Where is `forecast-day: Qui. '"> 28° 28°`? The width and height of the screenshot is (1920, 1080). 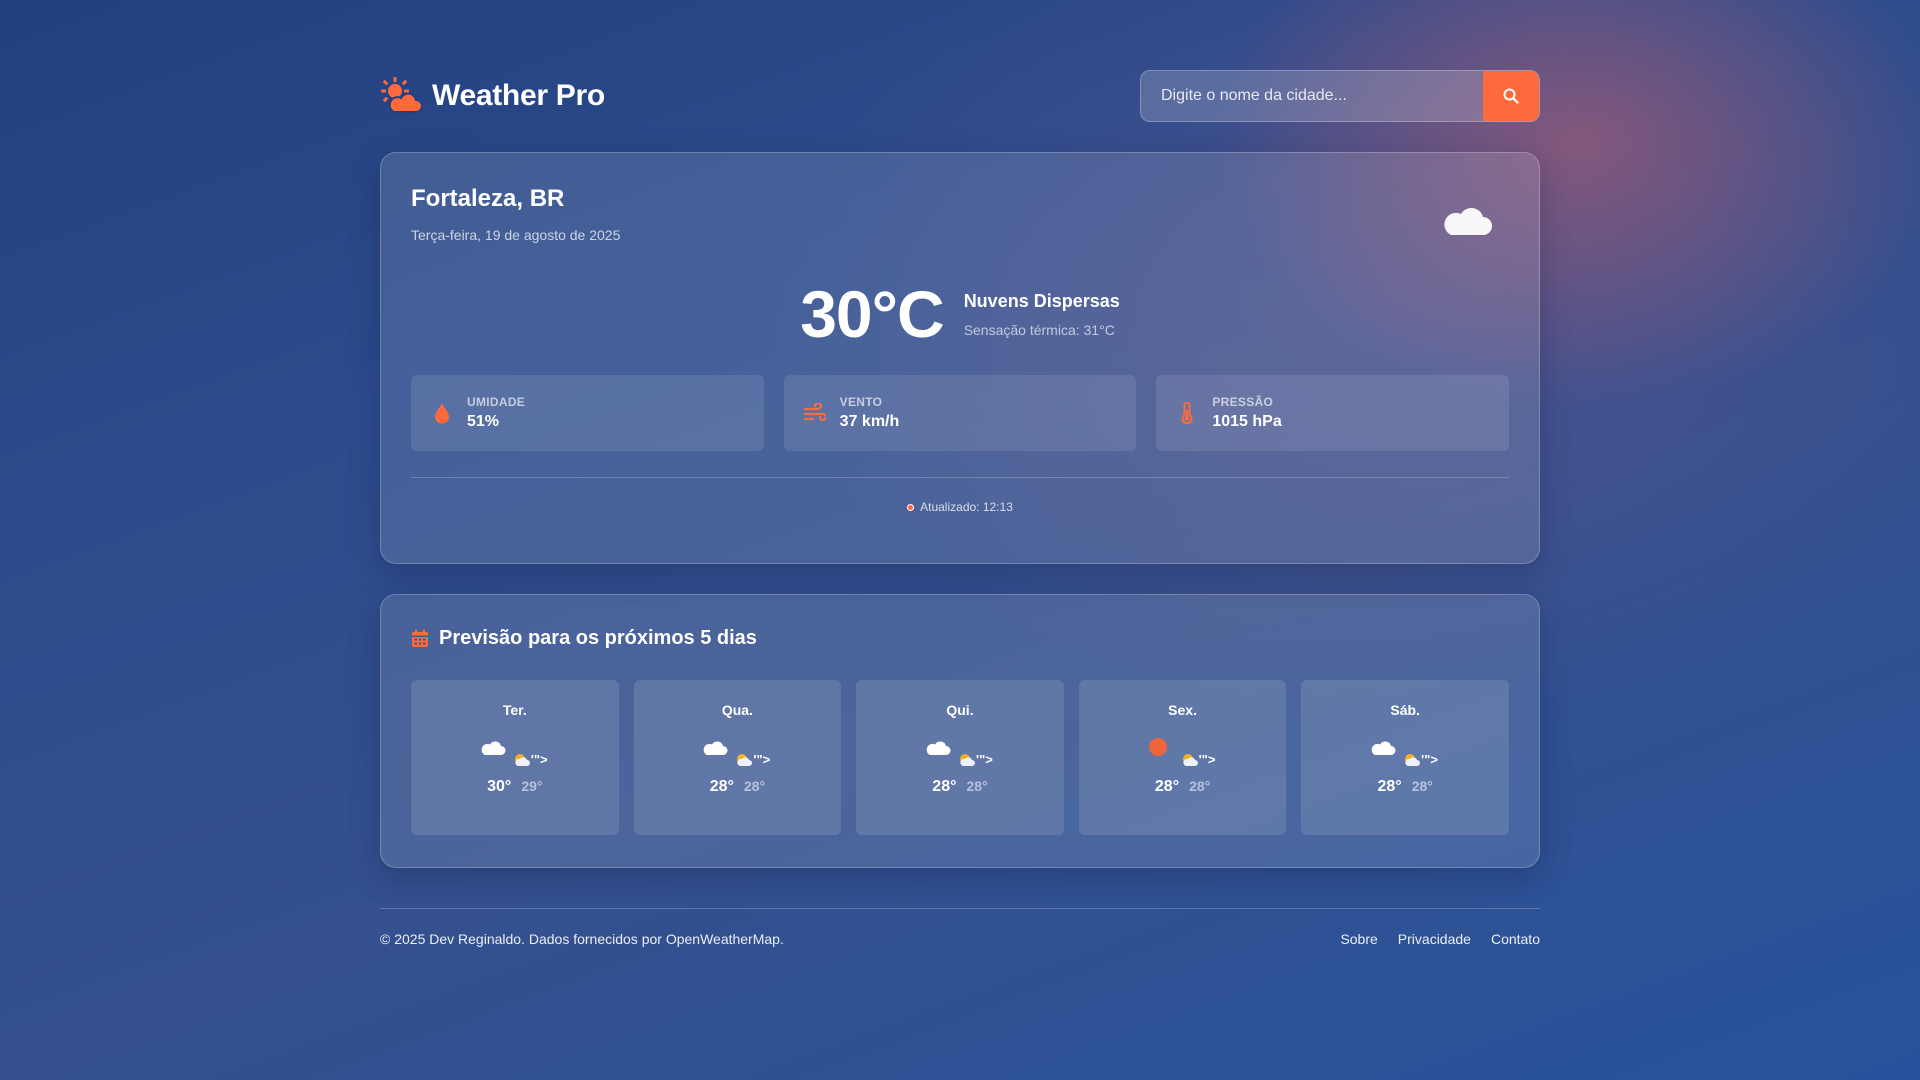
forecast-day: Qui. '"> 28° 28° is located at coordinates (960, 757).